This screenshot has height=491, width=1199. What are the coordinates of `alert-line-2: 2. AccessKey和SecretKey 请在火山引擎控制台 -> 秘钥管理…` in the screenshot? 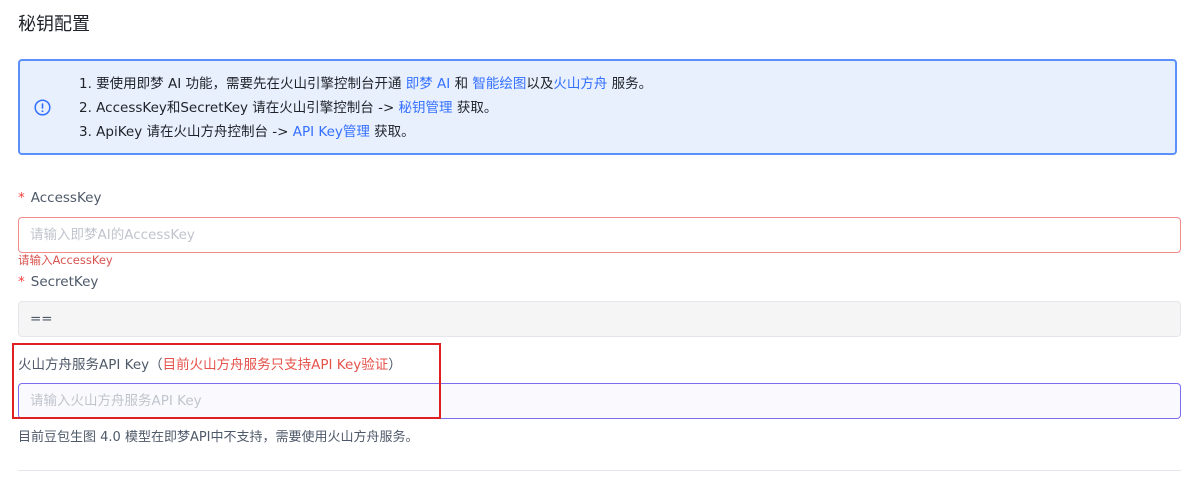 It's located at (365, 108).